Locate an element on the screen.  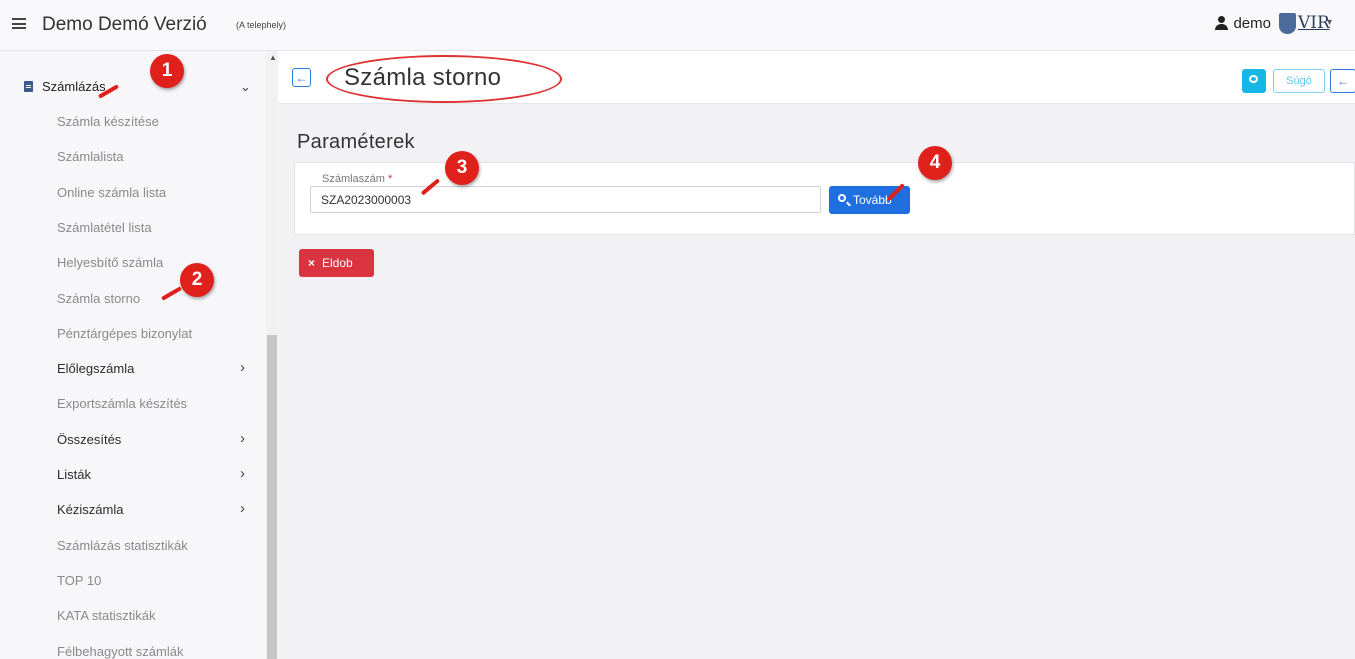
marker-2: 2 is located at coordinates (197, 280).